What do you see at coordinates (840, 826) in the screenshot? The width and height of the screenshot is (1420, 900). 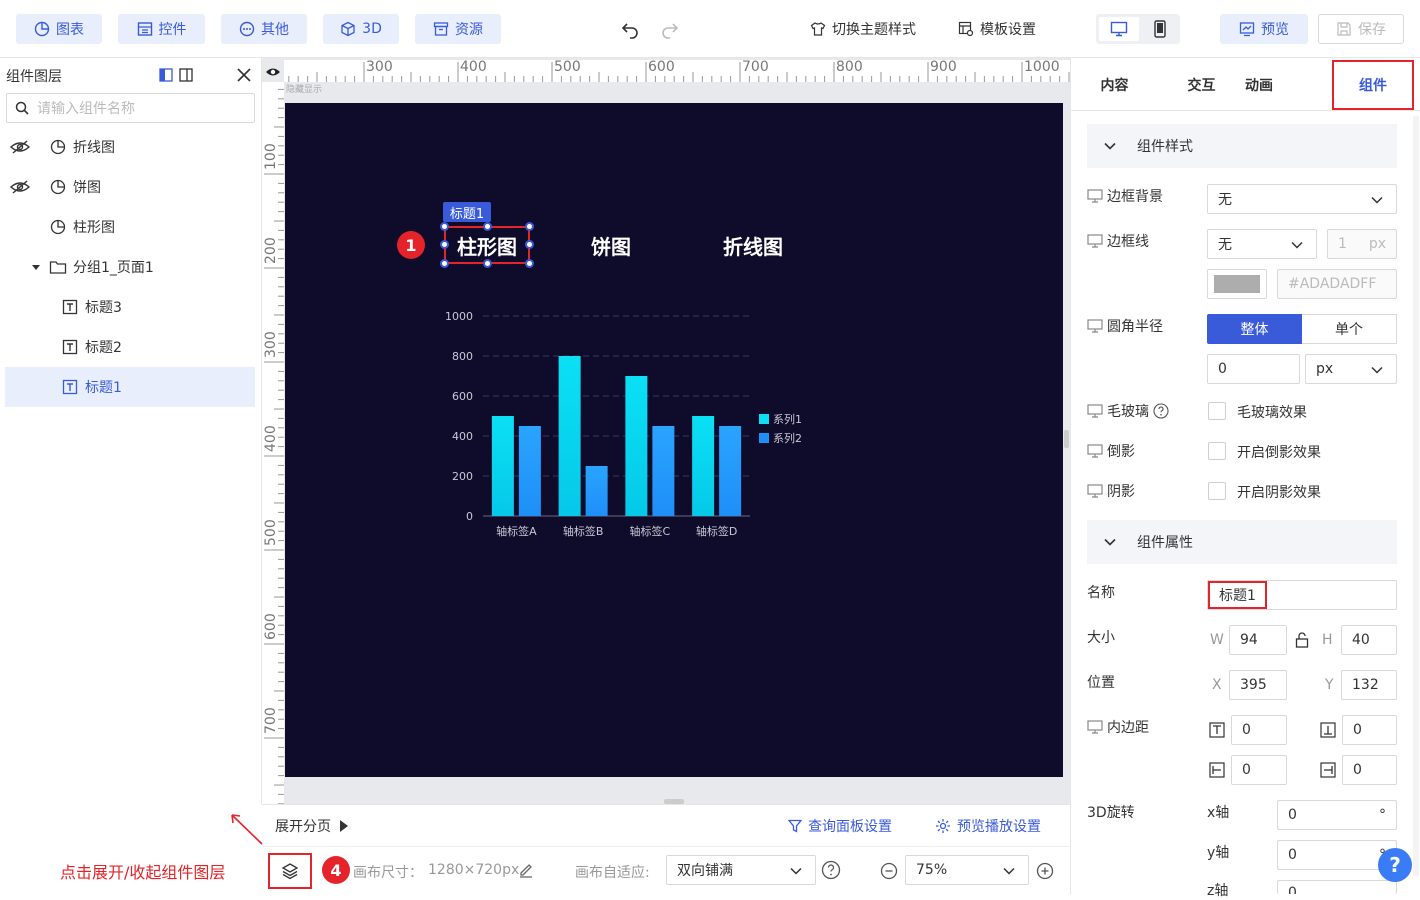 I see `query-panel-settings-button: 查询面板设置` at bounding box center [840, 826].